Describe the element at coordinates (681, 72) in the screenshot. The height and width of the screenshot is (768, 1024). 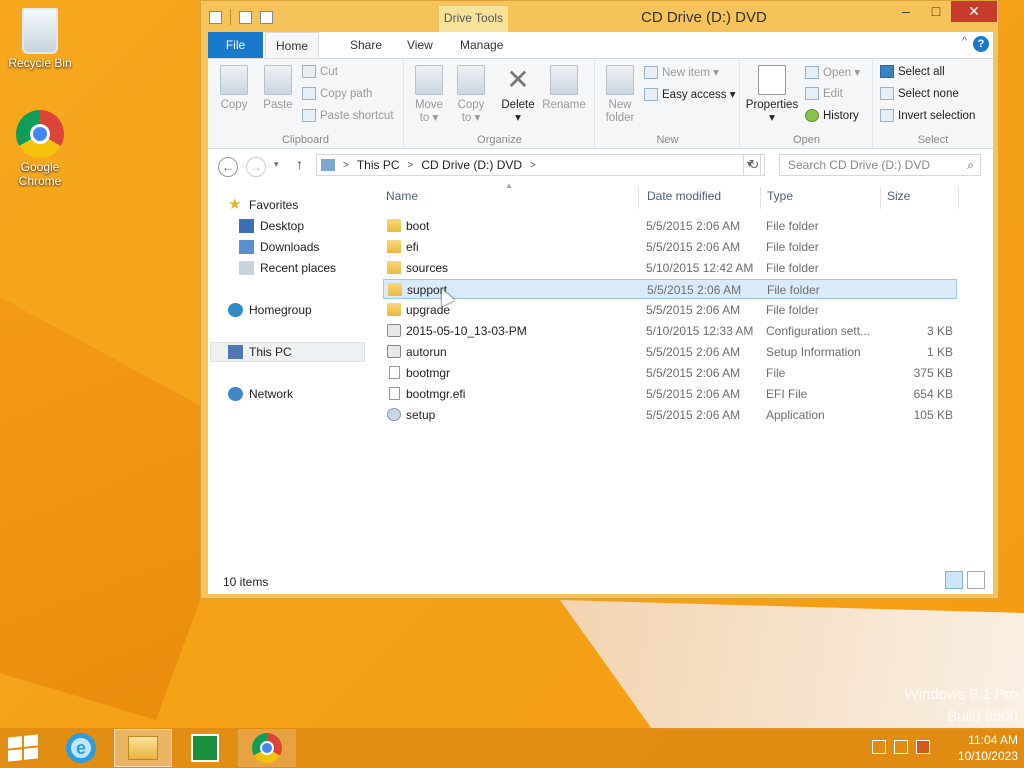
I see `new-item-button: New item ▾` at that location.